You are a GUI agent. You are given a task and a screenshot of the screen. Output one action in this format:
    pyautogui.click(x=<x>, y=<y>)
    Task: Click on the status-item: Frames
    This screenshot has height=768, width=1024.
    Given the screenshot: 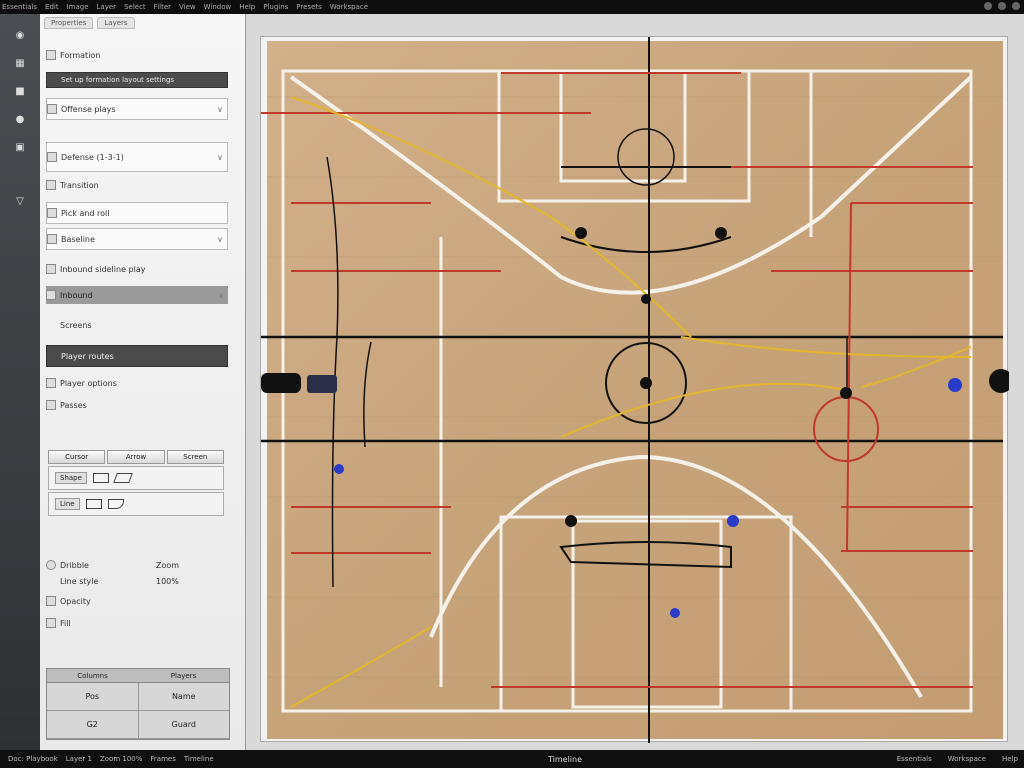 What is the action you would take?
    pyautogui.click(x=163, y=759)
    